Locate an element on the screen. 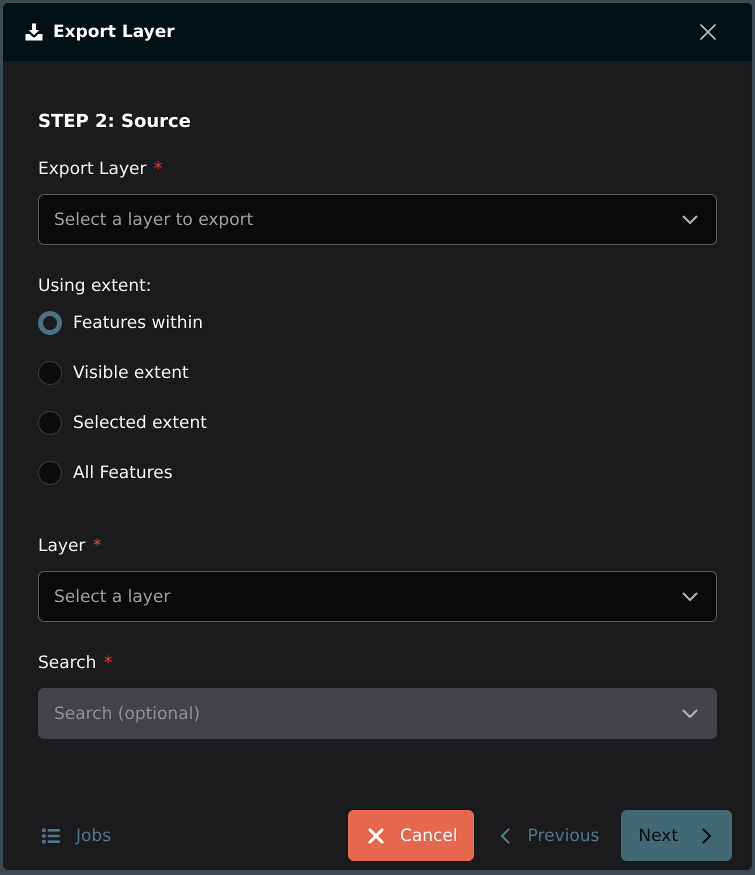  dialog-title: Export Layer is located at coordinates (114, 32).